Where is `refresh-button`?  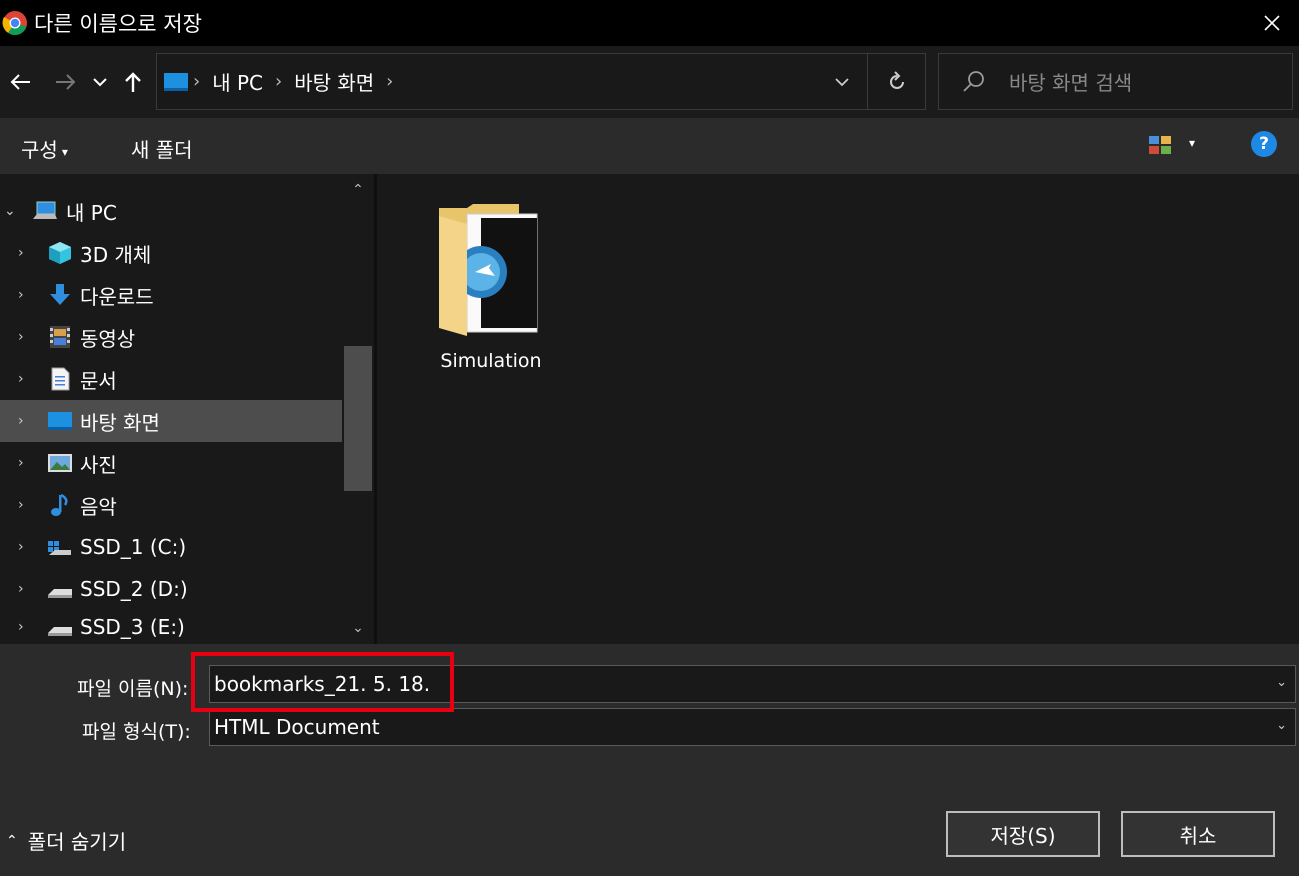
refresh-button is located at coordinates (897, 81).